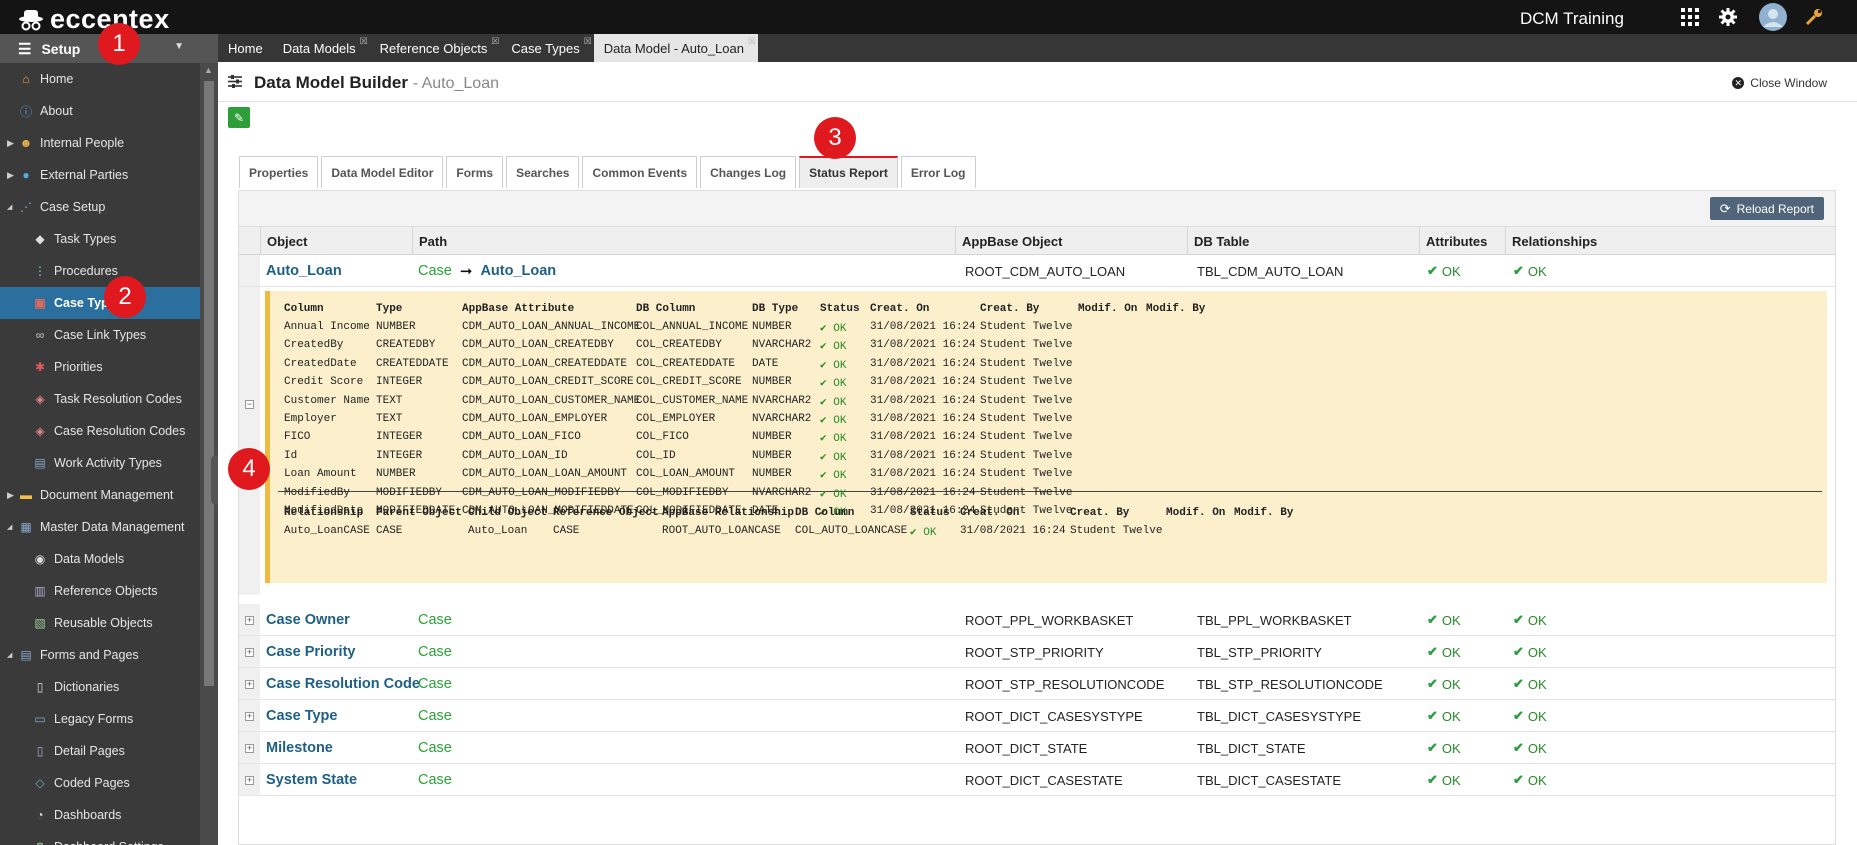 This screenshot has height=845, width=1857. What do you see at coordinates (1728, 17) in the screenshot?
I see `gear-icon` at bounding box center [1728, 17].